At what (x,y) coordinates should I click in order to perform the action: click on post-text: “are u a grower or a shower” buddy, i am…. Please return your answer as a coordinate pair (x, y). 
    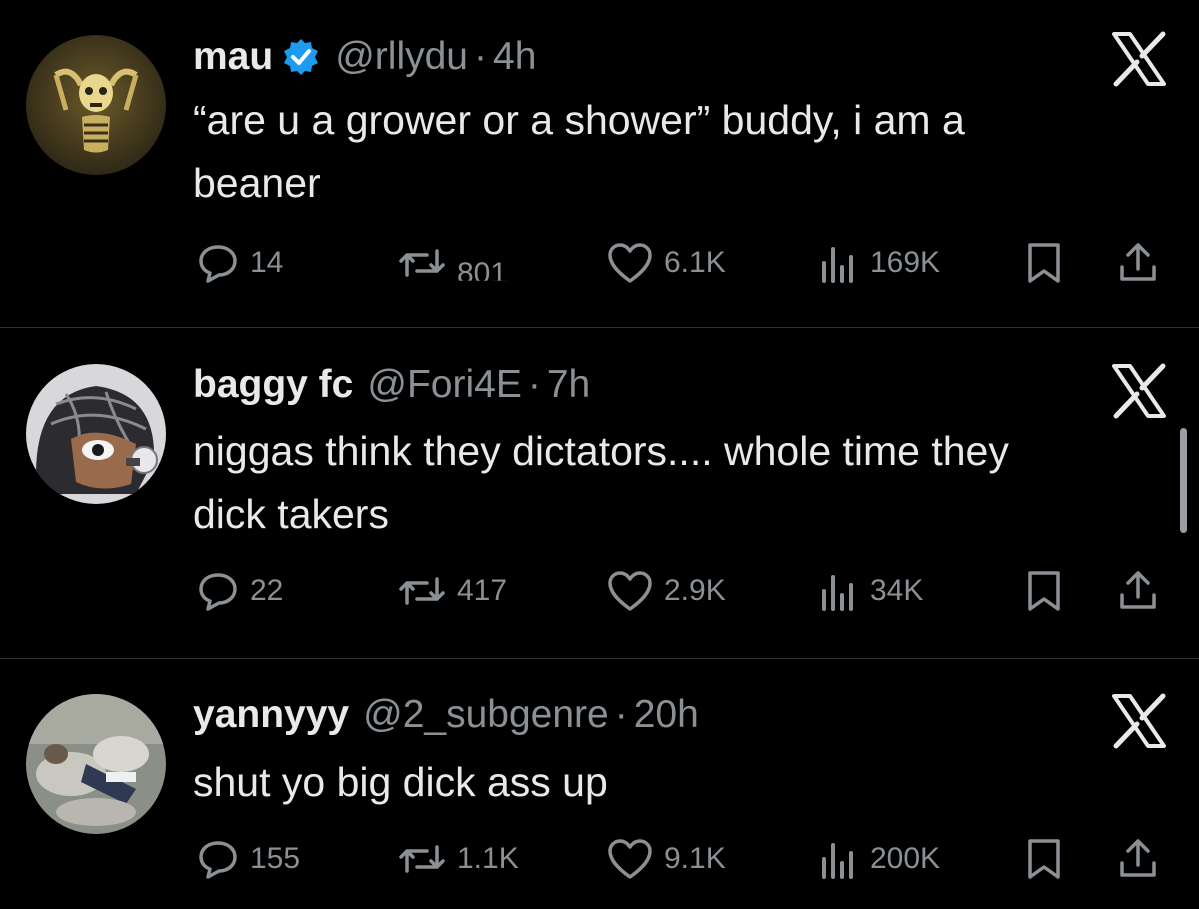
    Looking at the image, I should click on (683, 152).